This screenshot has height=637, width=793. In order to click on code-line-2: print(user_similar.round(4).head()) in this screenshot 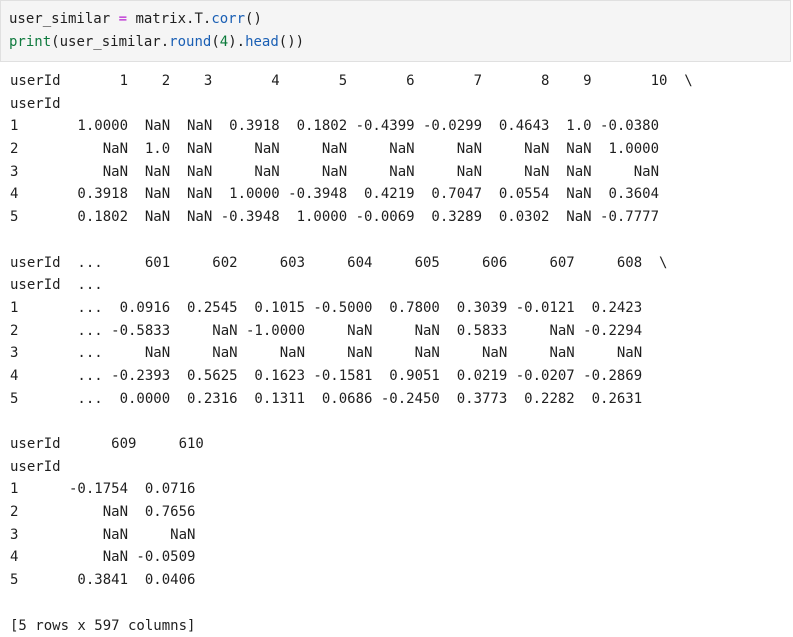, I will do `click(156, 42)`.